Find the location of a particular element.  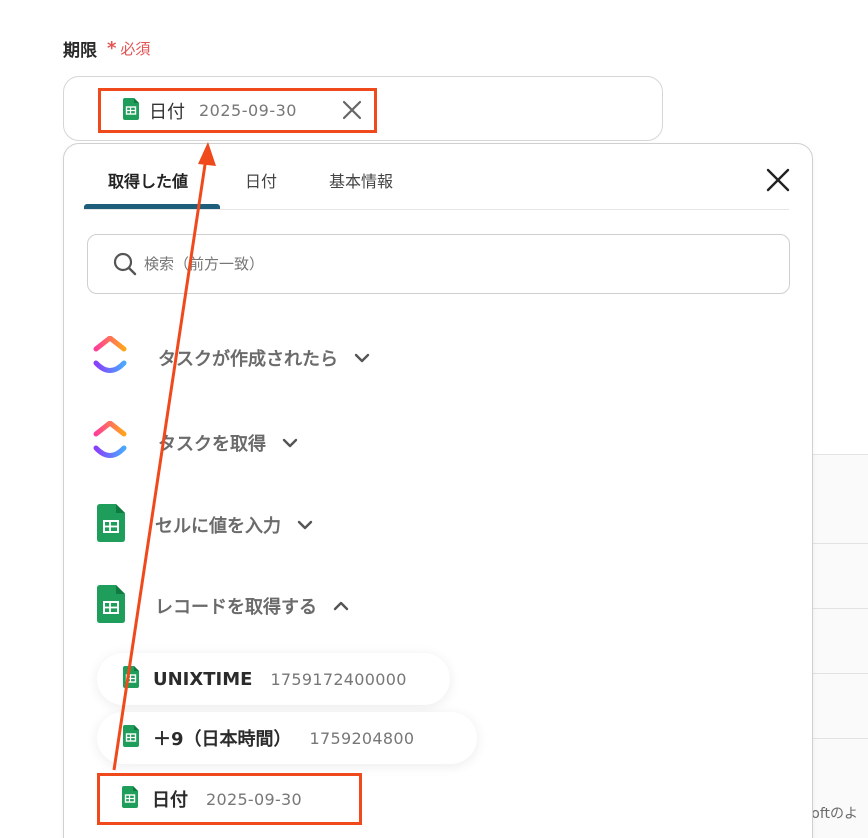

selected-value-chip: 日付 2025-09-30 is located at coordinates (237, 110).